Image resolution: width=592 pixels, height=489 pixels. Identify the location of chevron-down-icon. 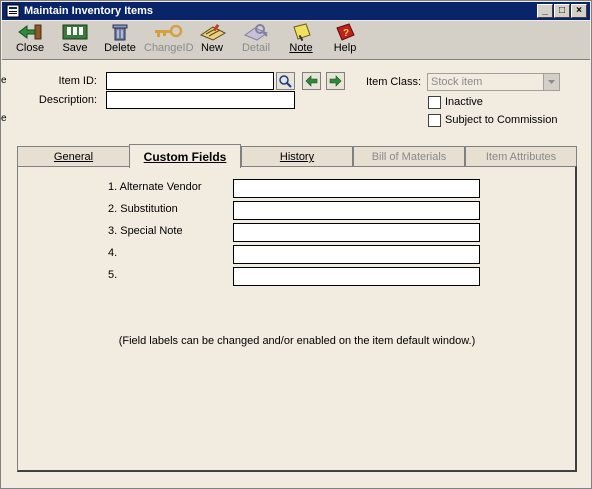
(551, 82).